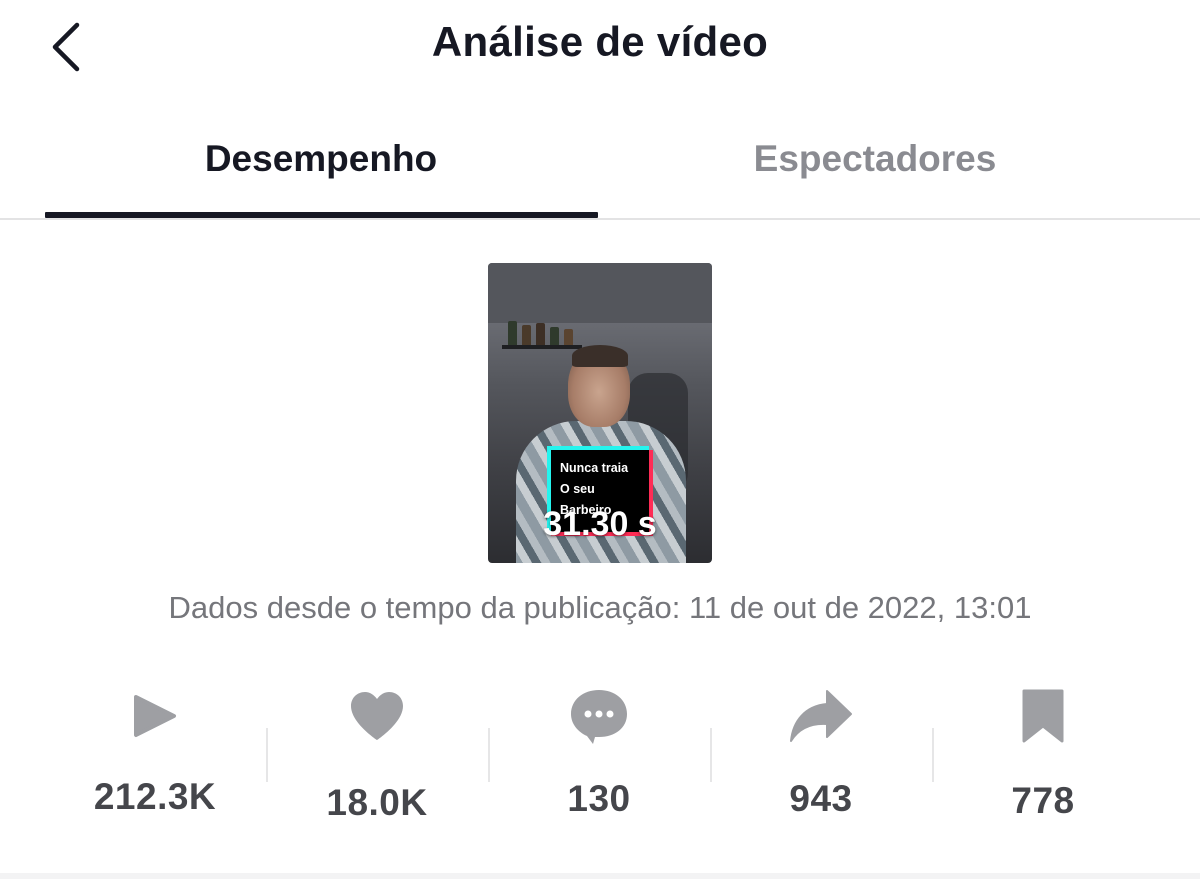 Image resolution: width=1200 pixels, height=879 pixels. Describe the element at coordinates (542, 347) in the screenshot. I see `thumbnail-shelf` at that location.